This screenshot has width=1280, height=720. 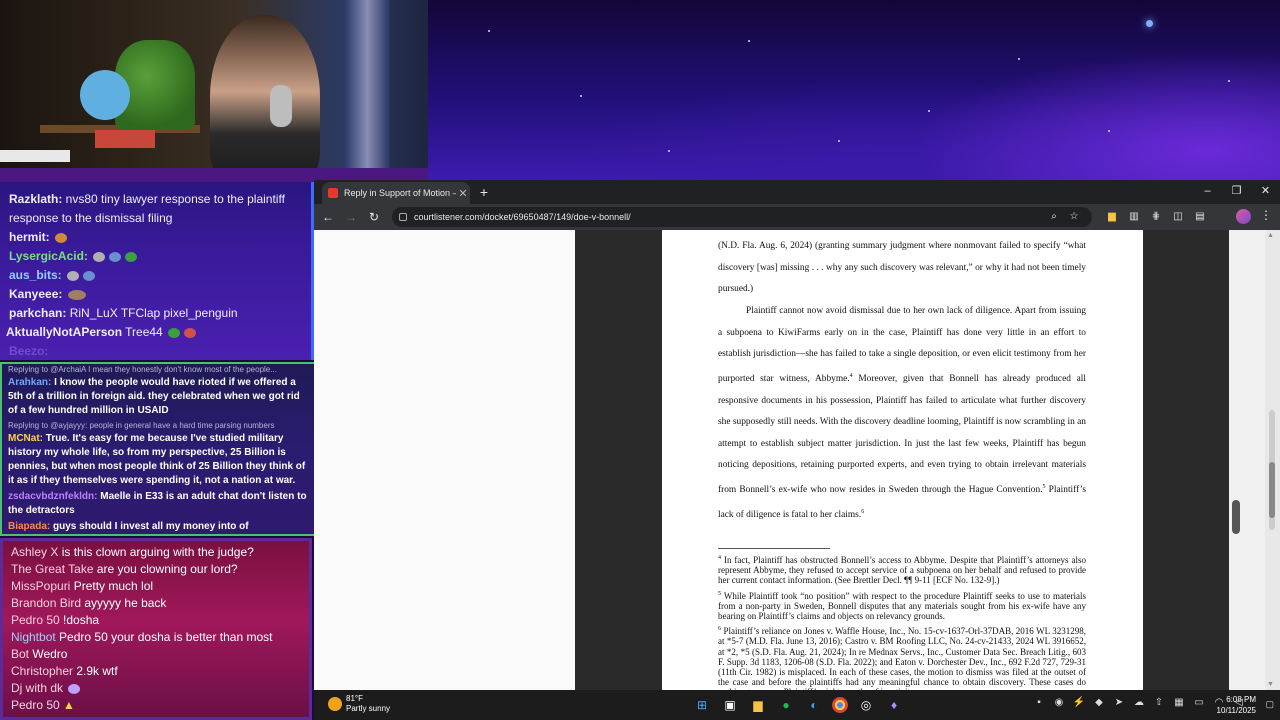 I want to click on chat-message: MissPopuri Pretty much lol, so click(x=156, y=586).